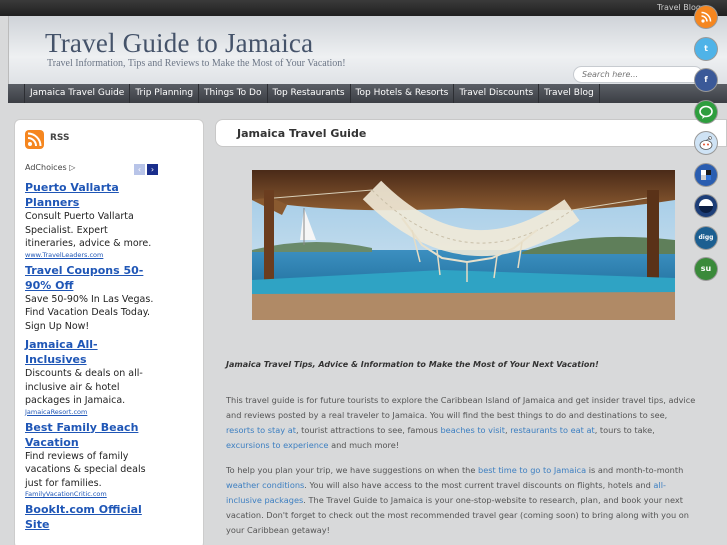  I want to click on top-bar: Travel Blog, so click(363, 8).